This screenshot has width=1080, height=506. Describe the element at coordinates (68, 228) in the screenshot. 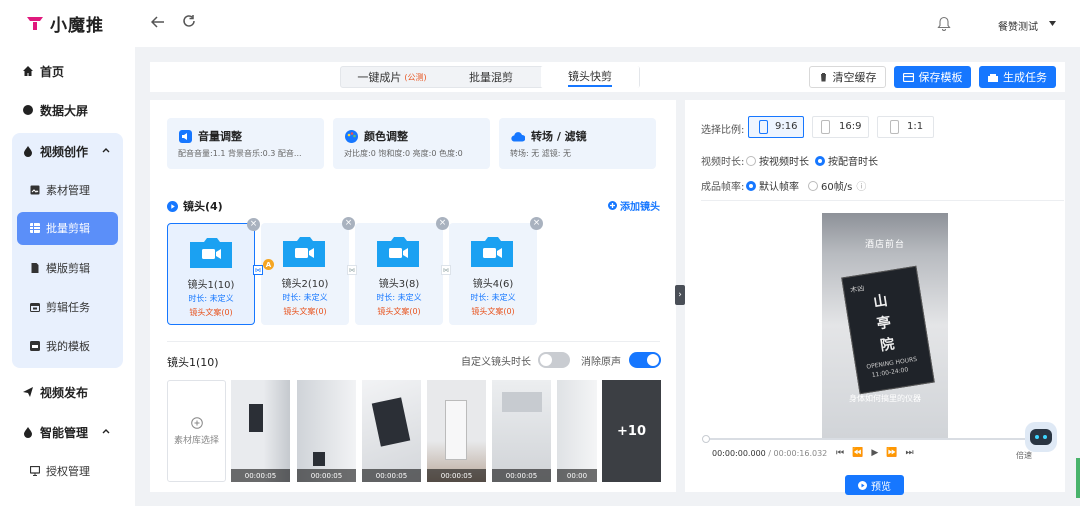

I see `sidebar-item-label: 批量剪辑` at that location.